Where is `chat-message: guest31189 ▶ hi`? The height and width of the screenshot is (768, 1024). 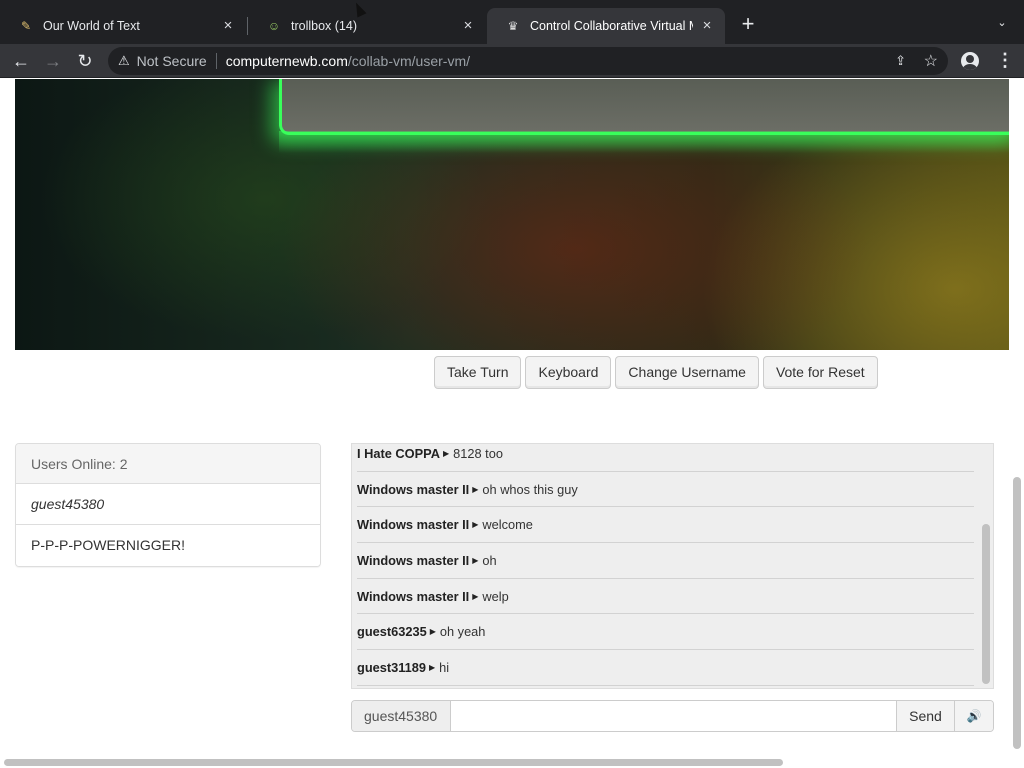
chat-message: guest31189 ▶ hi is located at coordinates (665, 668).